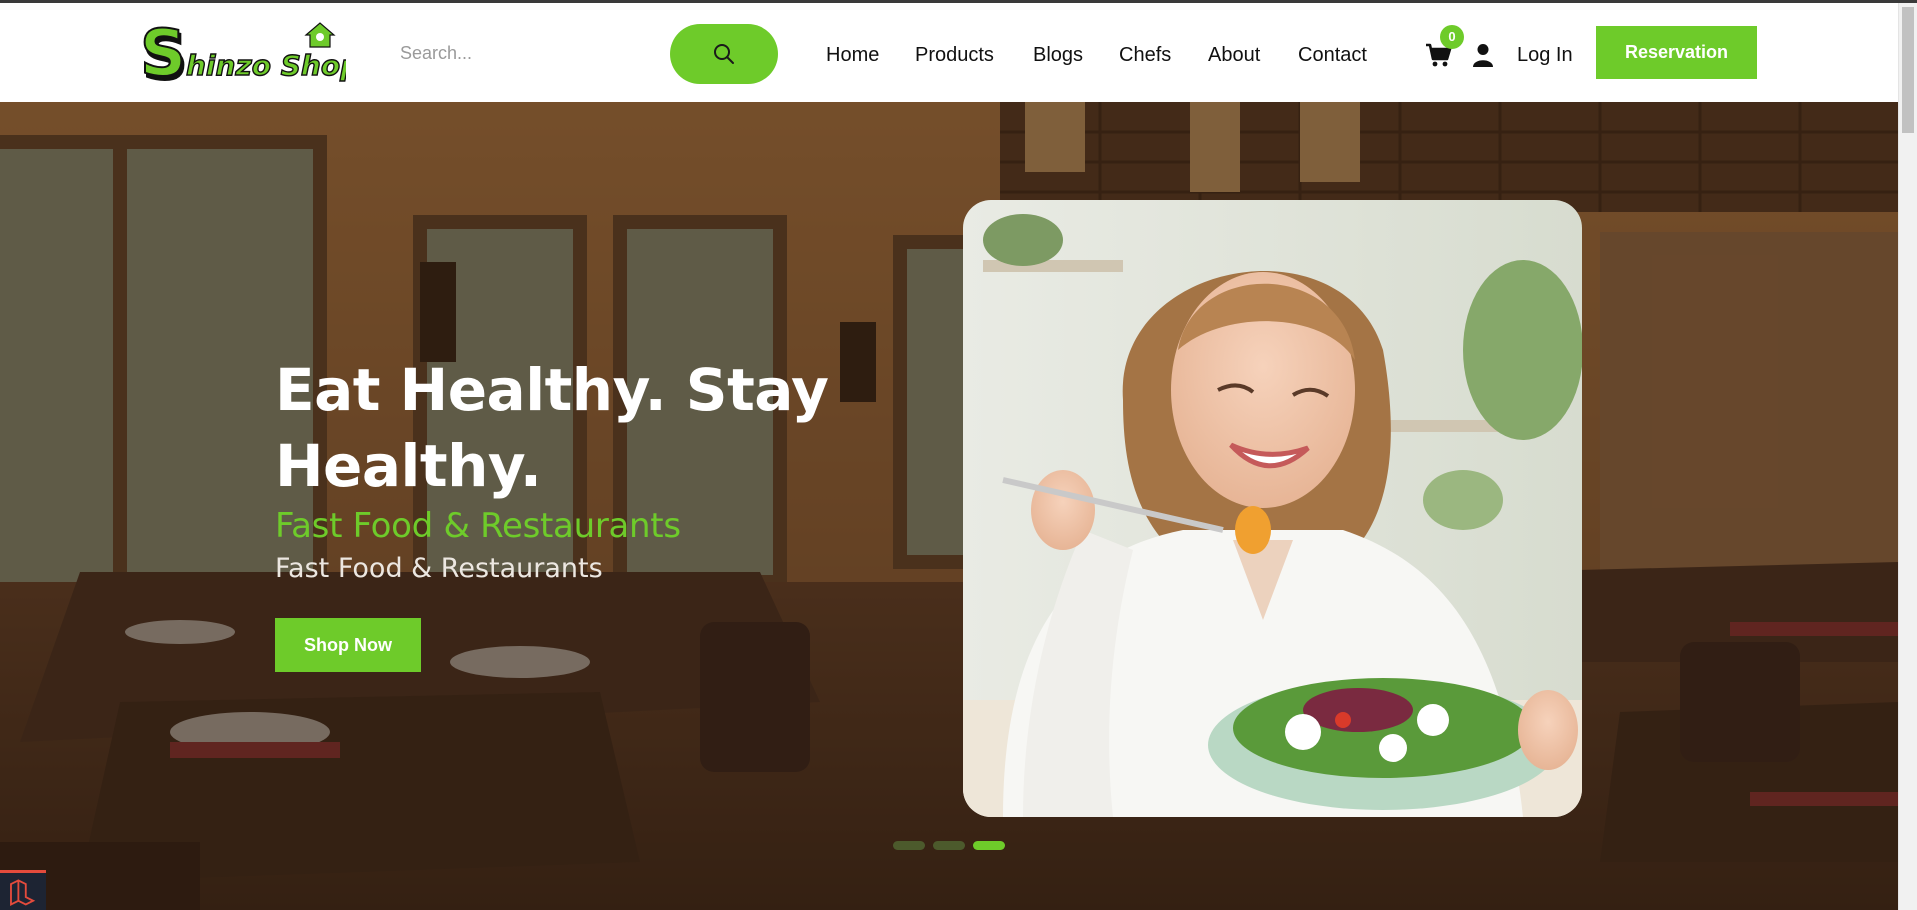 This screenshot has width=1917, height=910. Describe the element at coordinates (266, 65) in the screenshot. I see `svg-text: hinzo Shop` at that location.